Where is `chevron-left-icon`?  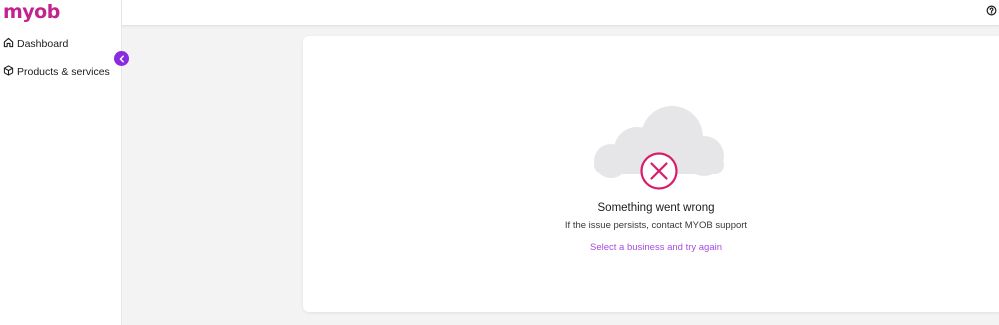
chevron-left-icon is located at coordinates (122, 59).